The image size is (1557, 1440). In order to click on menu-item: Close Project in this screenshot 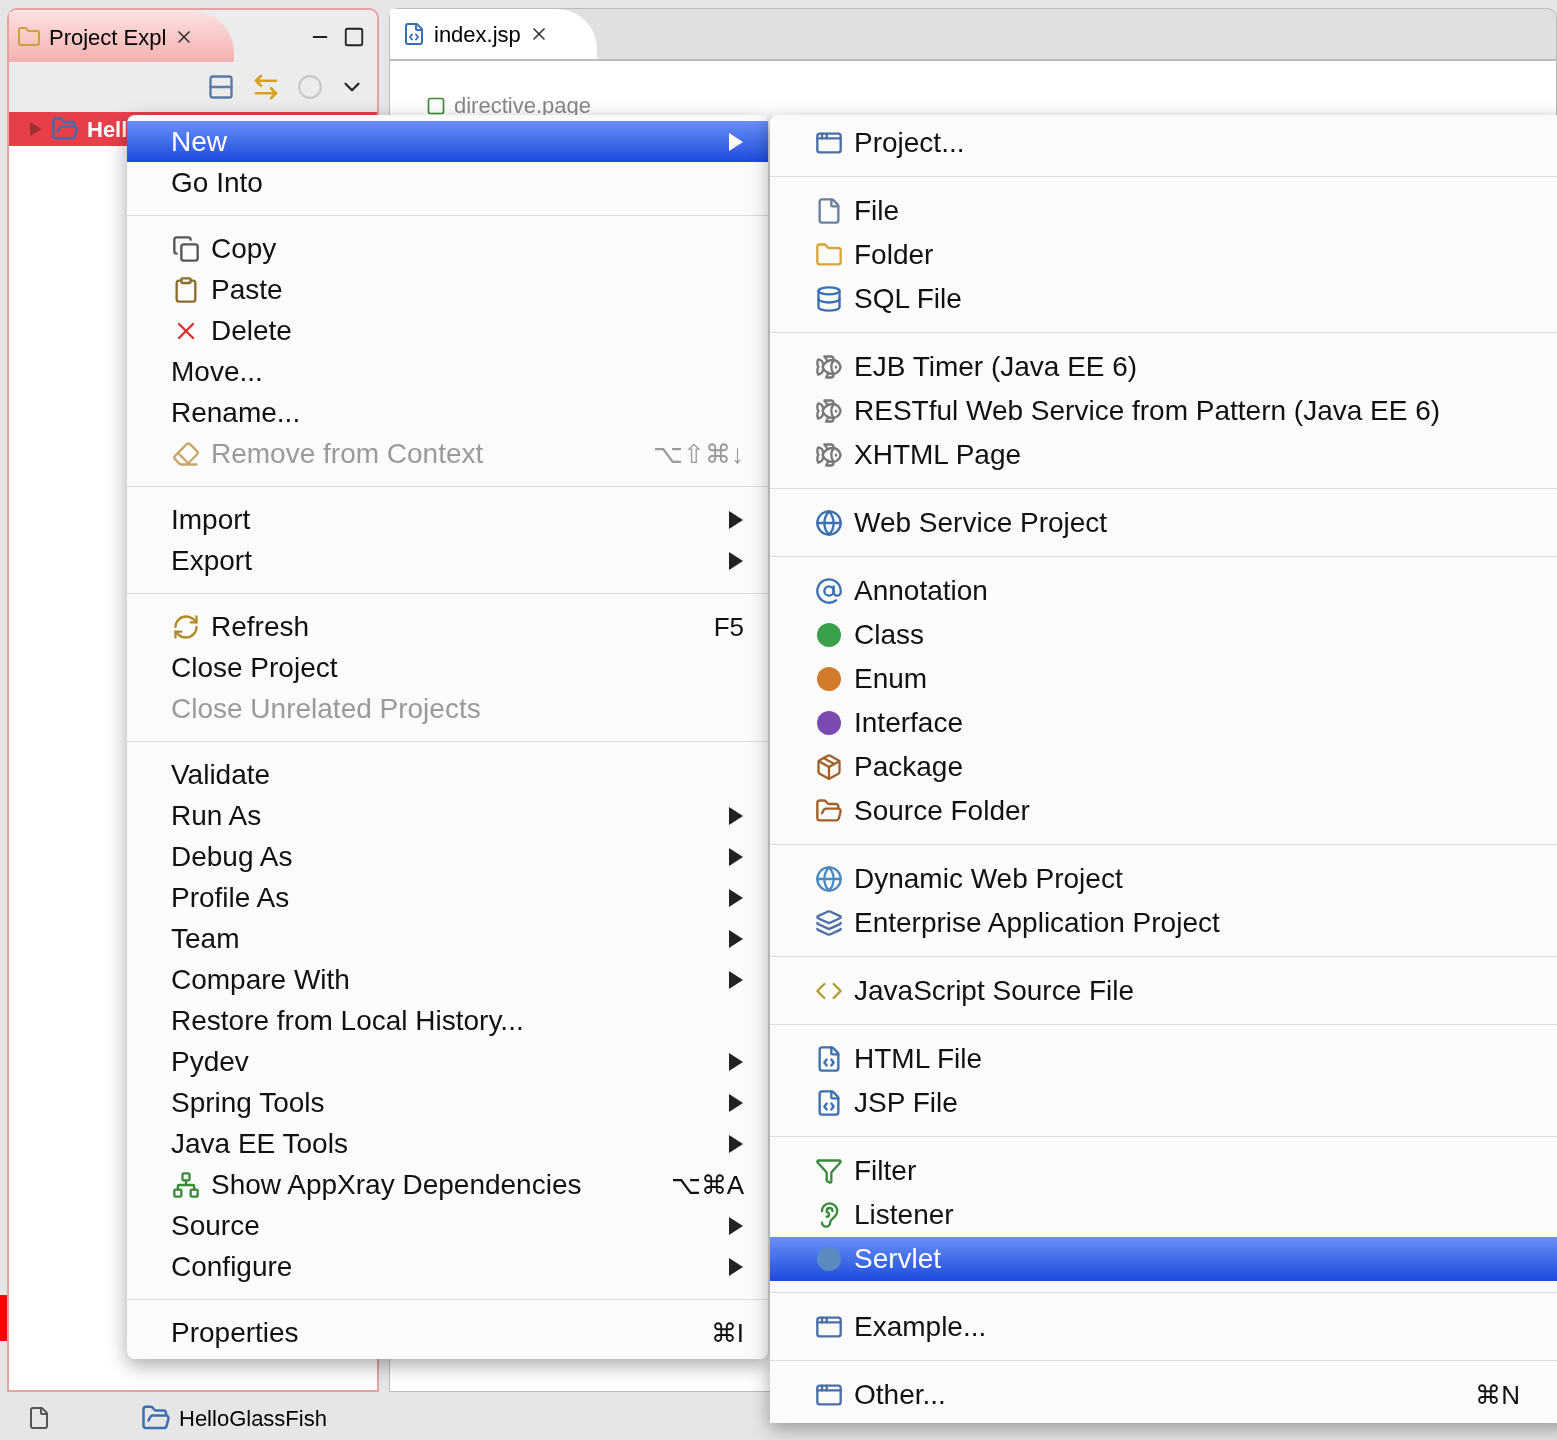, I will do `click(447, 667)`.